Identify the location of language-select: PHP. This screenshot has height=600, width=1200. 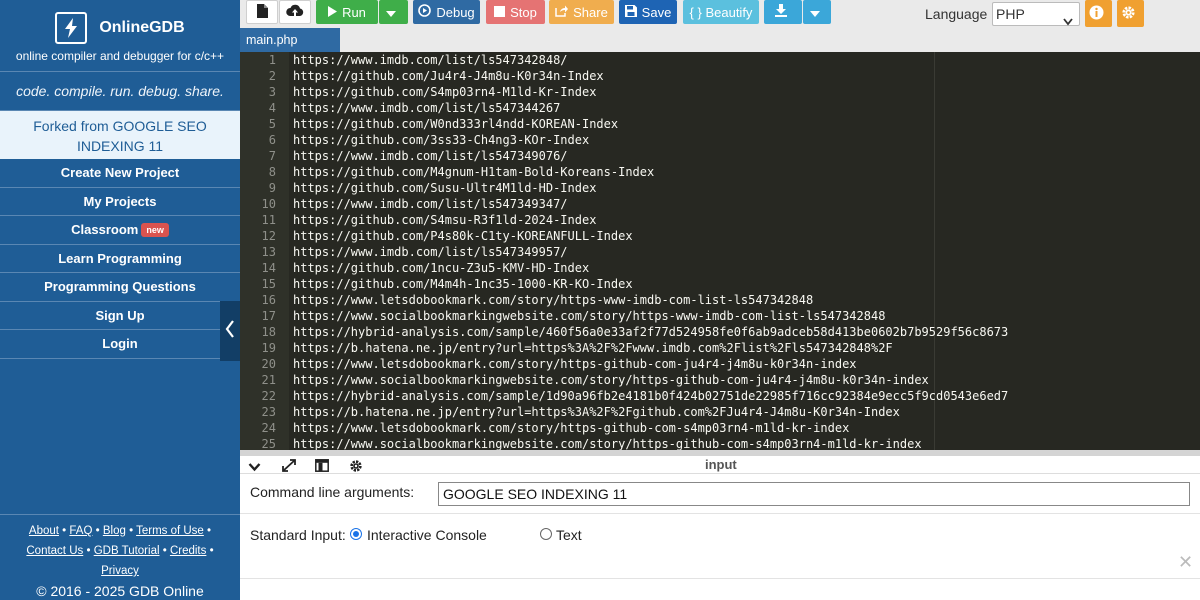
(1036, 14).